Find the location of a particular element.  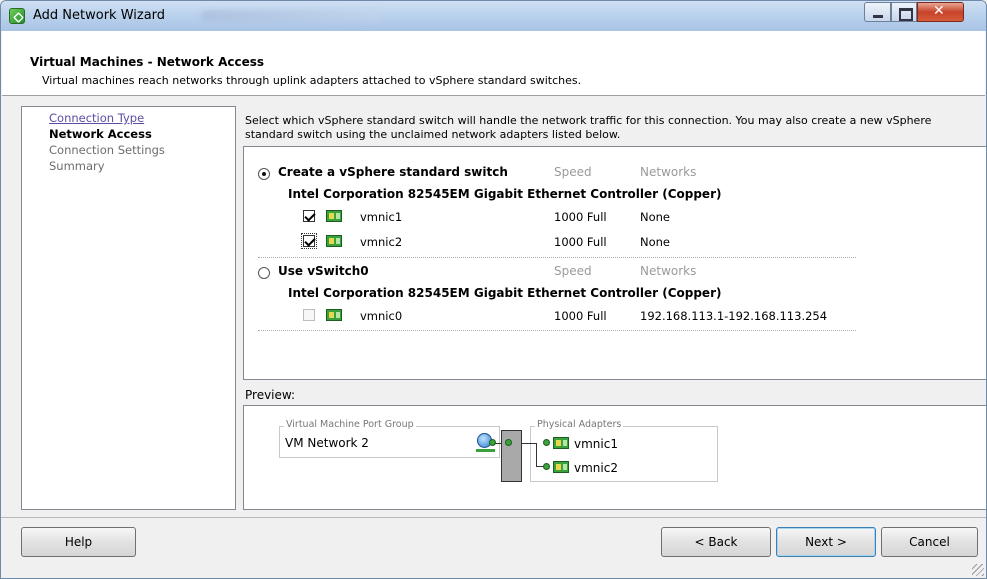

minimize-button is located at coordinates (877, 12).